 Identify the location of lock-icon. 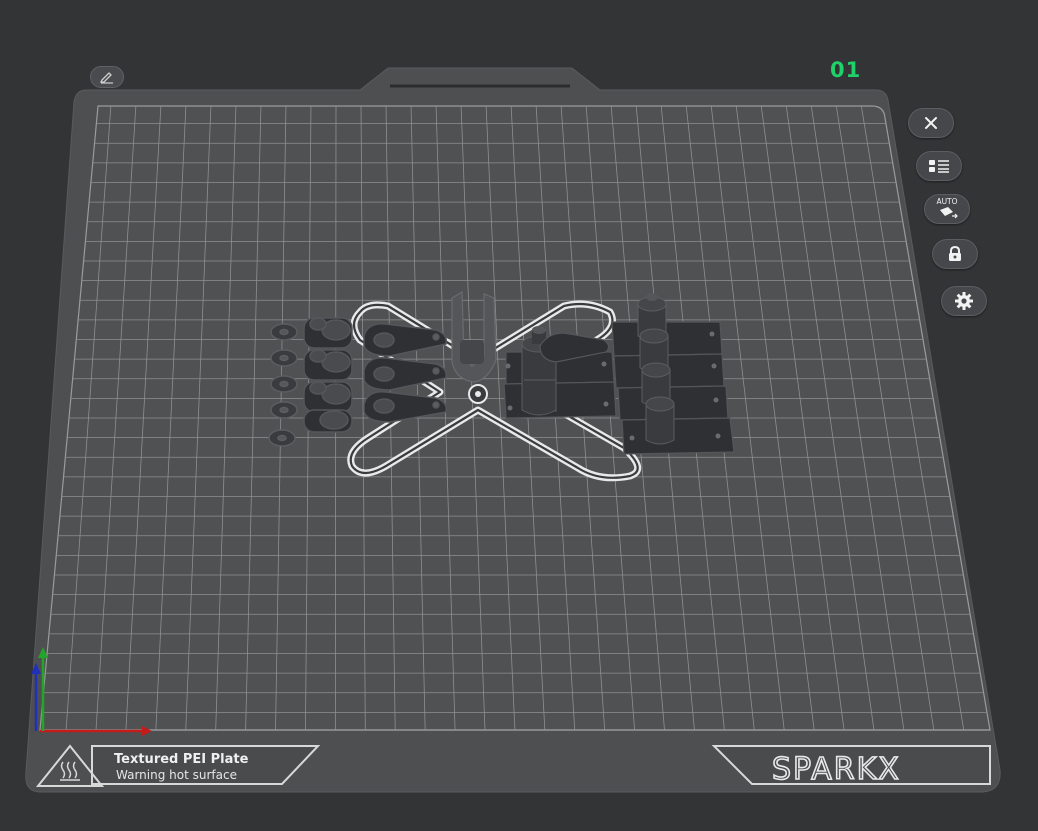
(955, 254).